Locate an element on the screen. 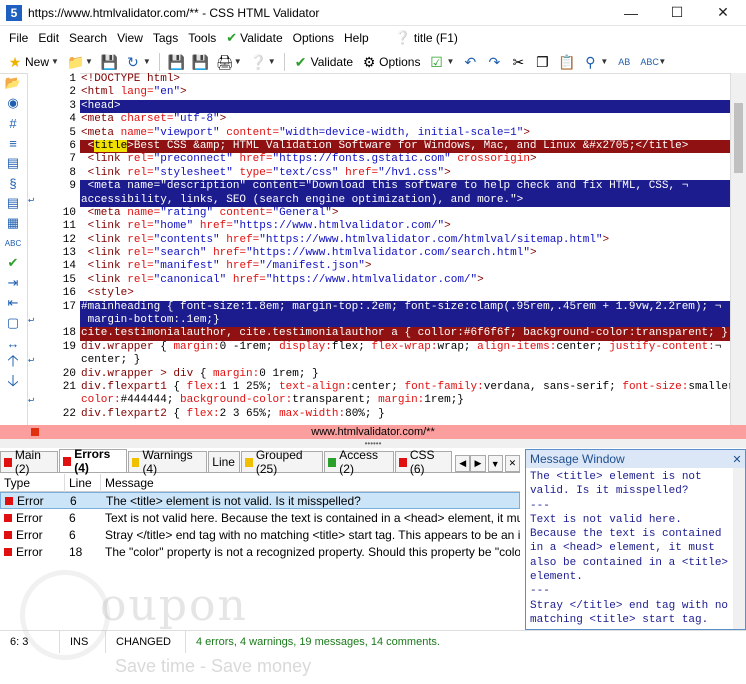  menu-tags: Tags is located at coordinates (165, 38).